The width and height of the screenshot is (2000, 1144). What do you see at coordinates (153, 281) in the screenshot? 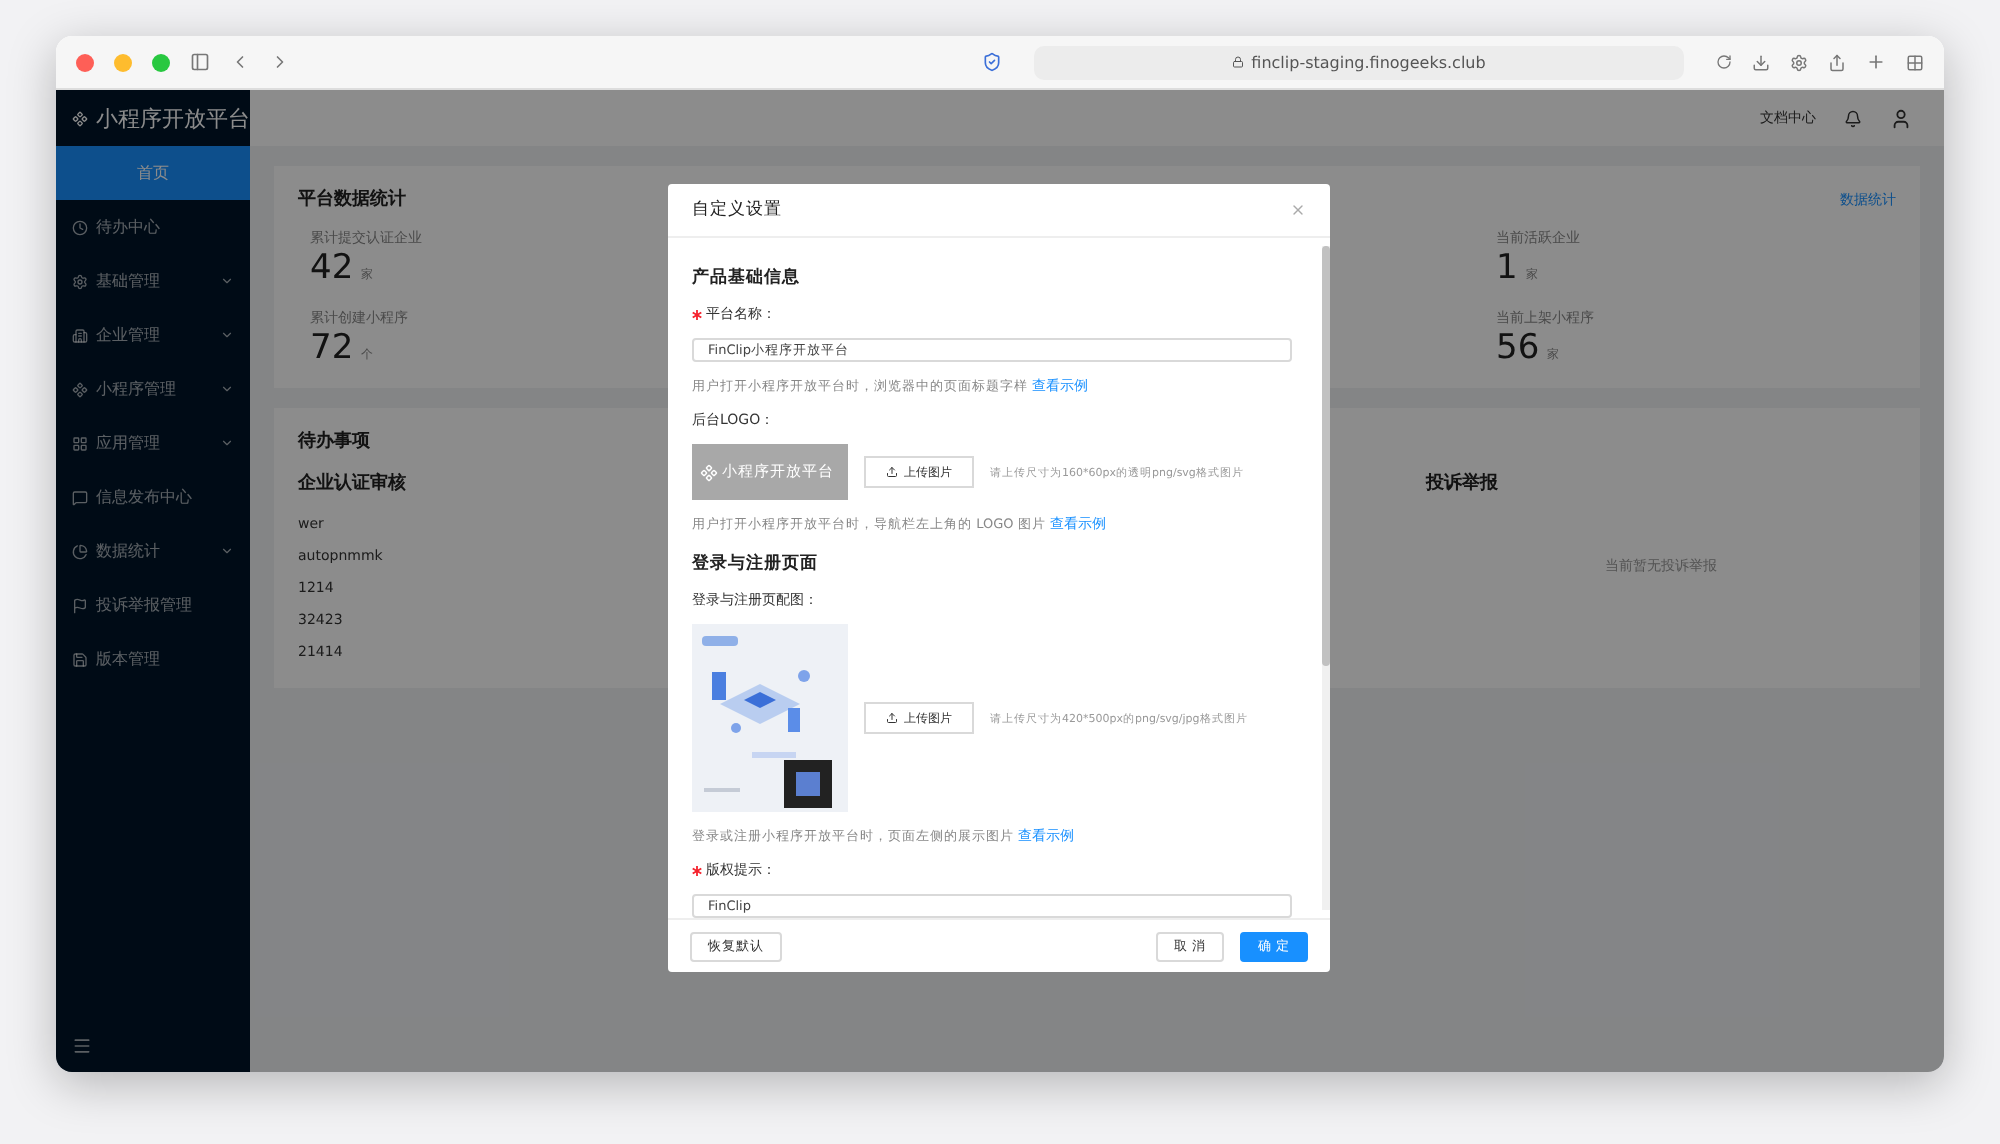
I see `sidebar-item: 基础管理` at bounding box center [153, 281].